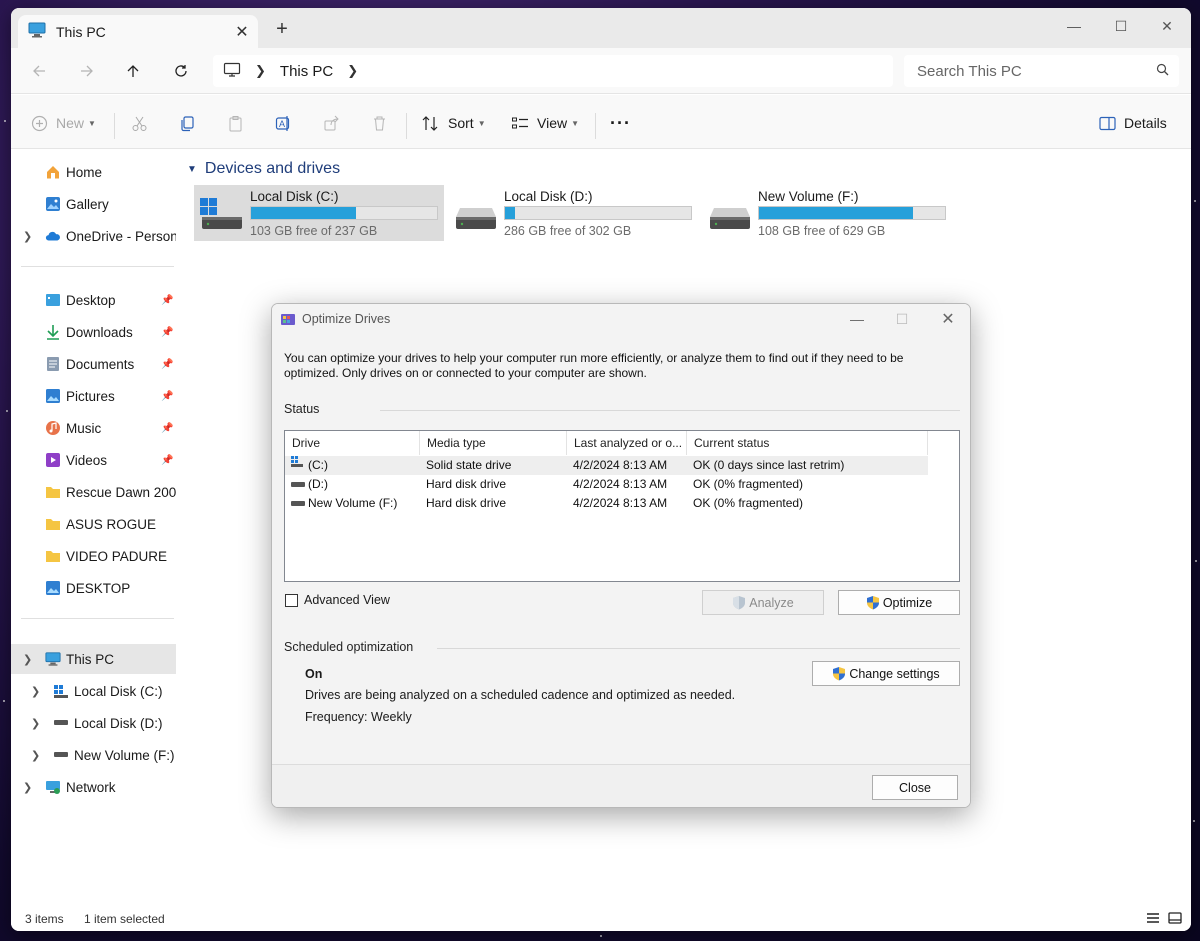 This screenshot has height=941, width=1200. I want to click on delete-button, so click(379, 123).